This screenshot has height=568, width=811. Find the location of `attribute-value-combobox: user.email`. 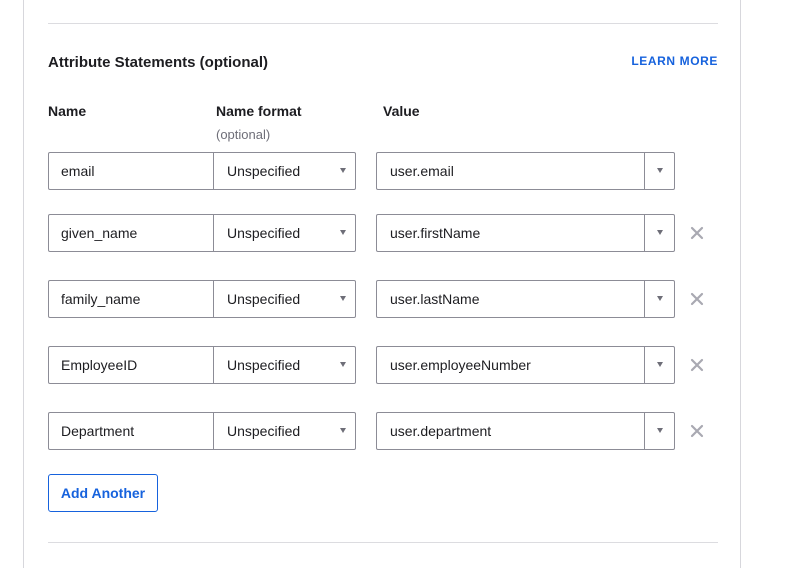

attribute-value-combobox: user.email is located at coordinates (525, 171).